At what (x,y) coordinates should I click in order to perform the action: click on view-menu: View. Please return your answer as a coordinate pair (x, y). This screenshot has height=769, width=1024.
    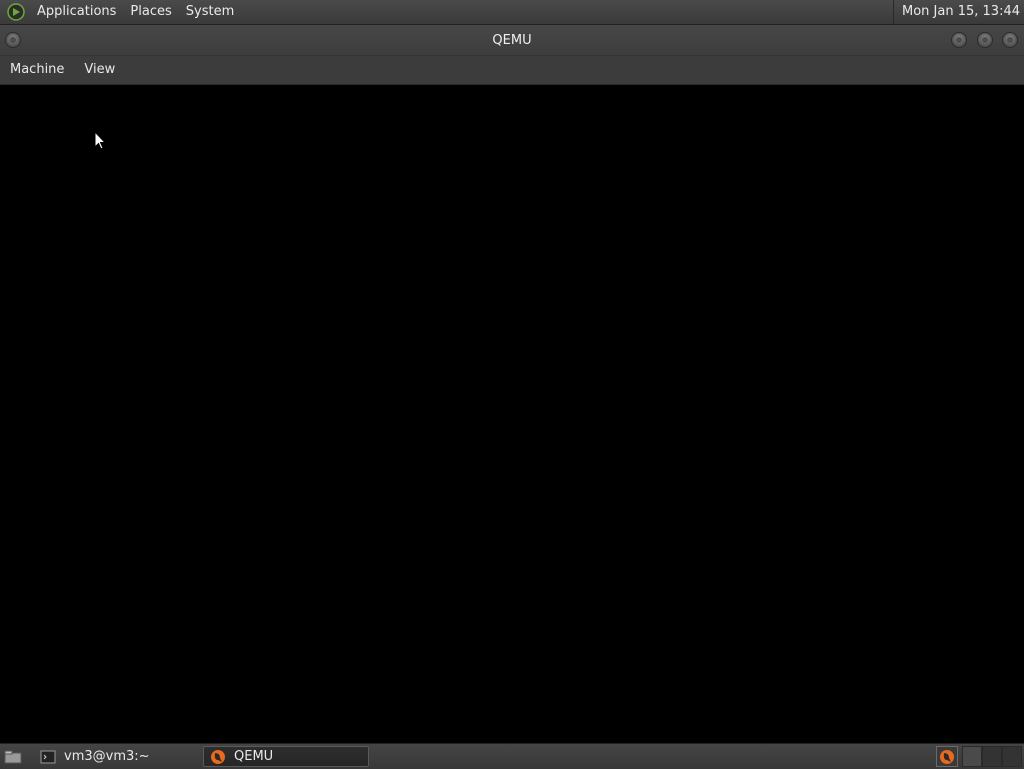
    Looking at the image, I should click on (99, 70).